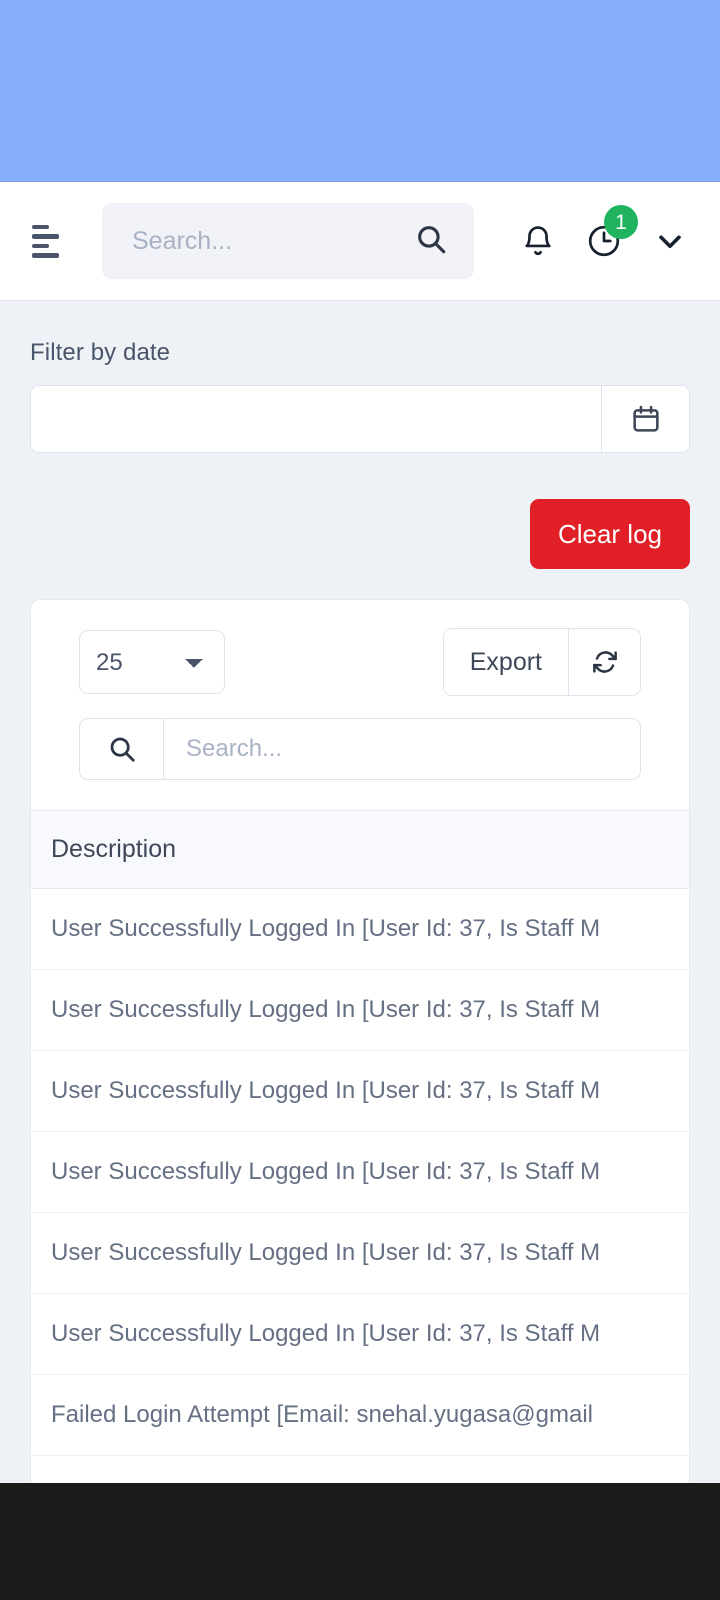 This screenshot has width=720, height=1600. I want to click on header-icon-group: 1, so click(608, 233).